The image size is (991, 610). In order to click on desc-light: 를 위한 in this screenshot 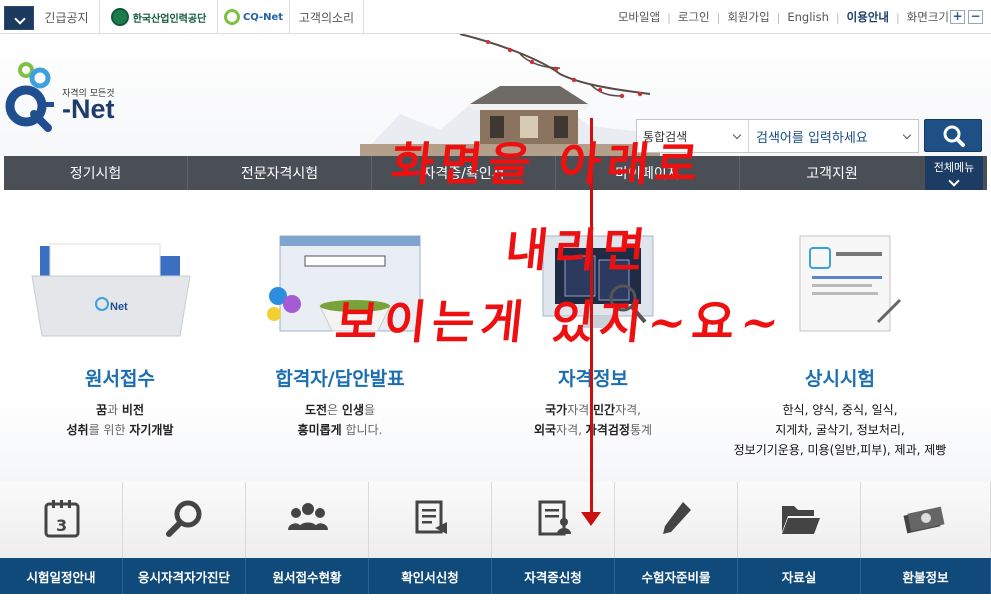, I will do `click(109, 430)`.